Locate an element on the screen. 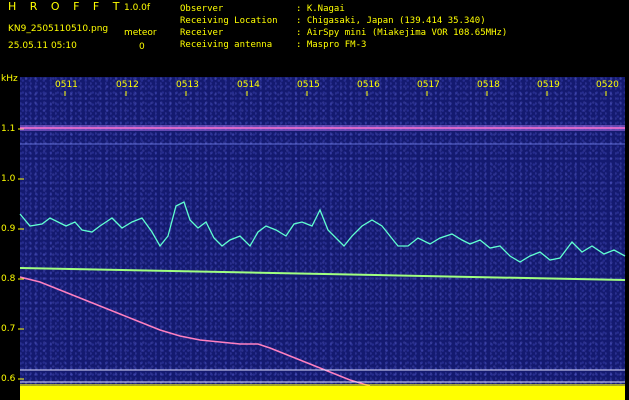  y-tick-marks is located at coordinates (21, 254).